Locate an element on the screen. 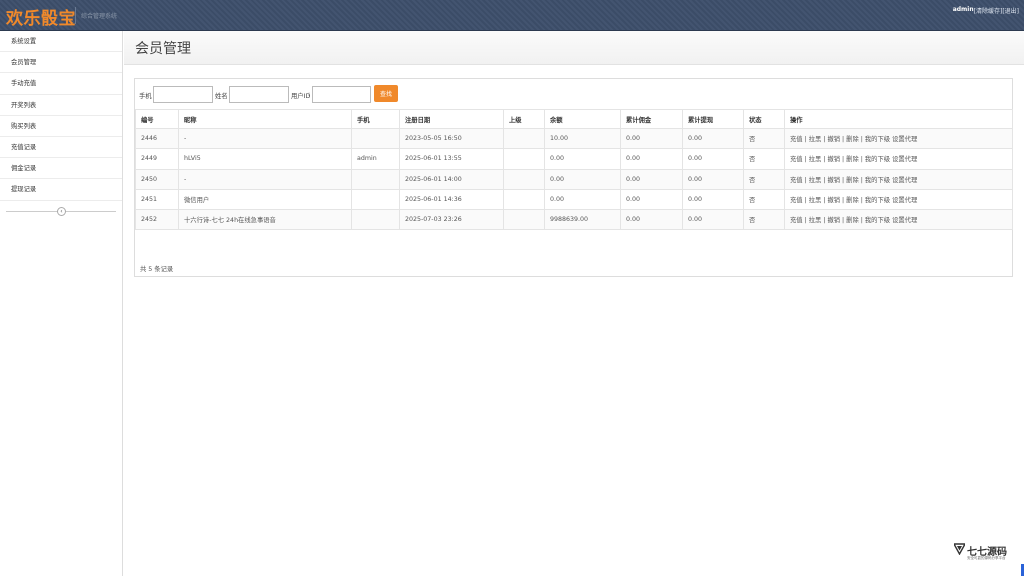 The height and width of the screenshot is (576, 1024). col-commission: 累计佣金 is located at coordinates (651, 119).